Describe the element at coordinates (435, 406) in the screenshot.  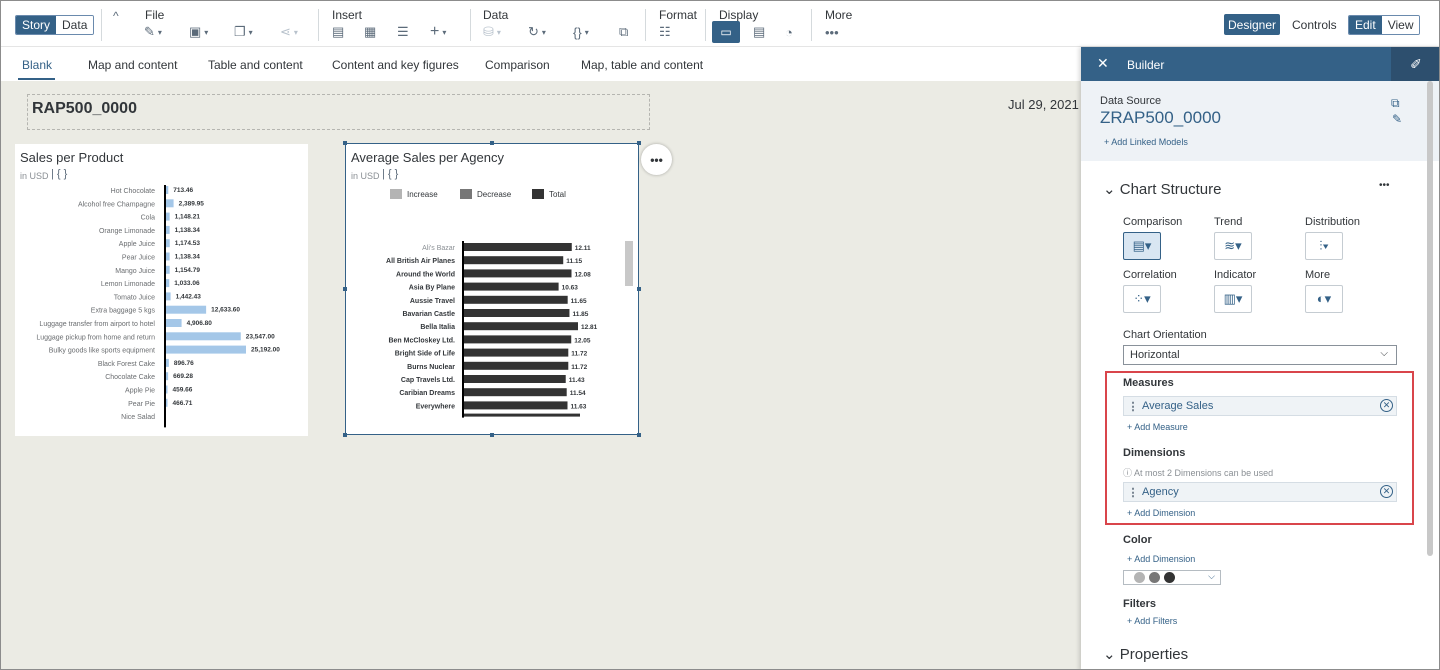
I see `category-label: Everywhere` at that location.